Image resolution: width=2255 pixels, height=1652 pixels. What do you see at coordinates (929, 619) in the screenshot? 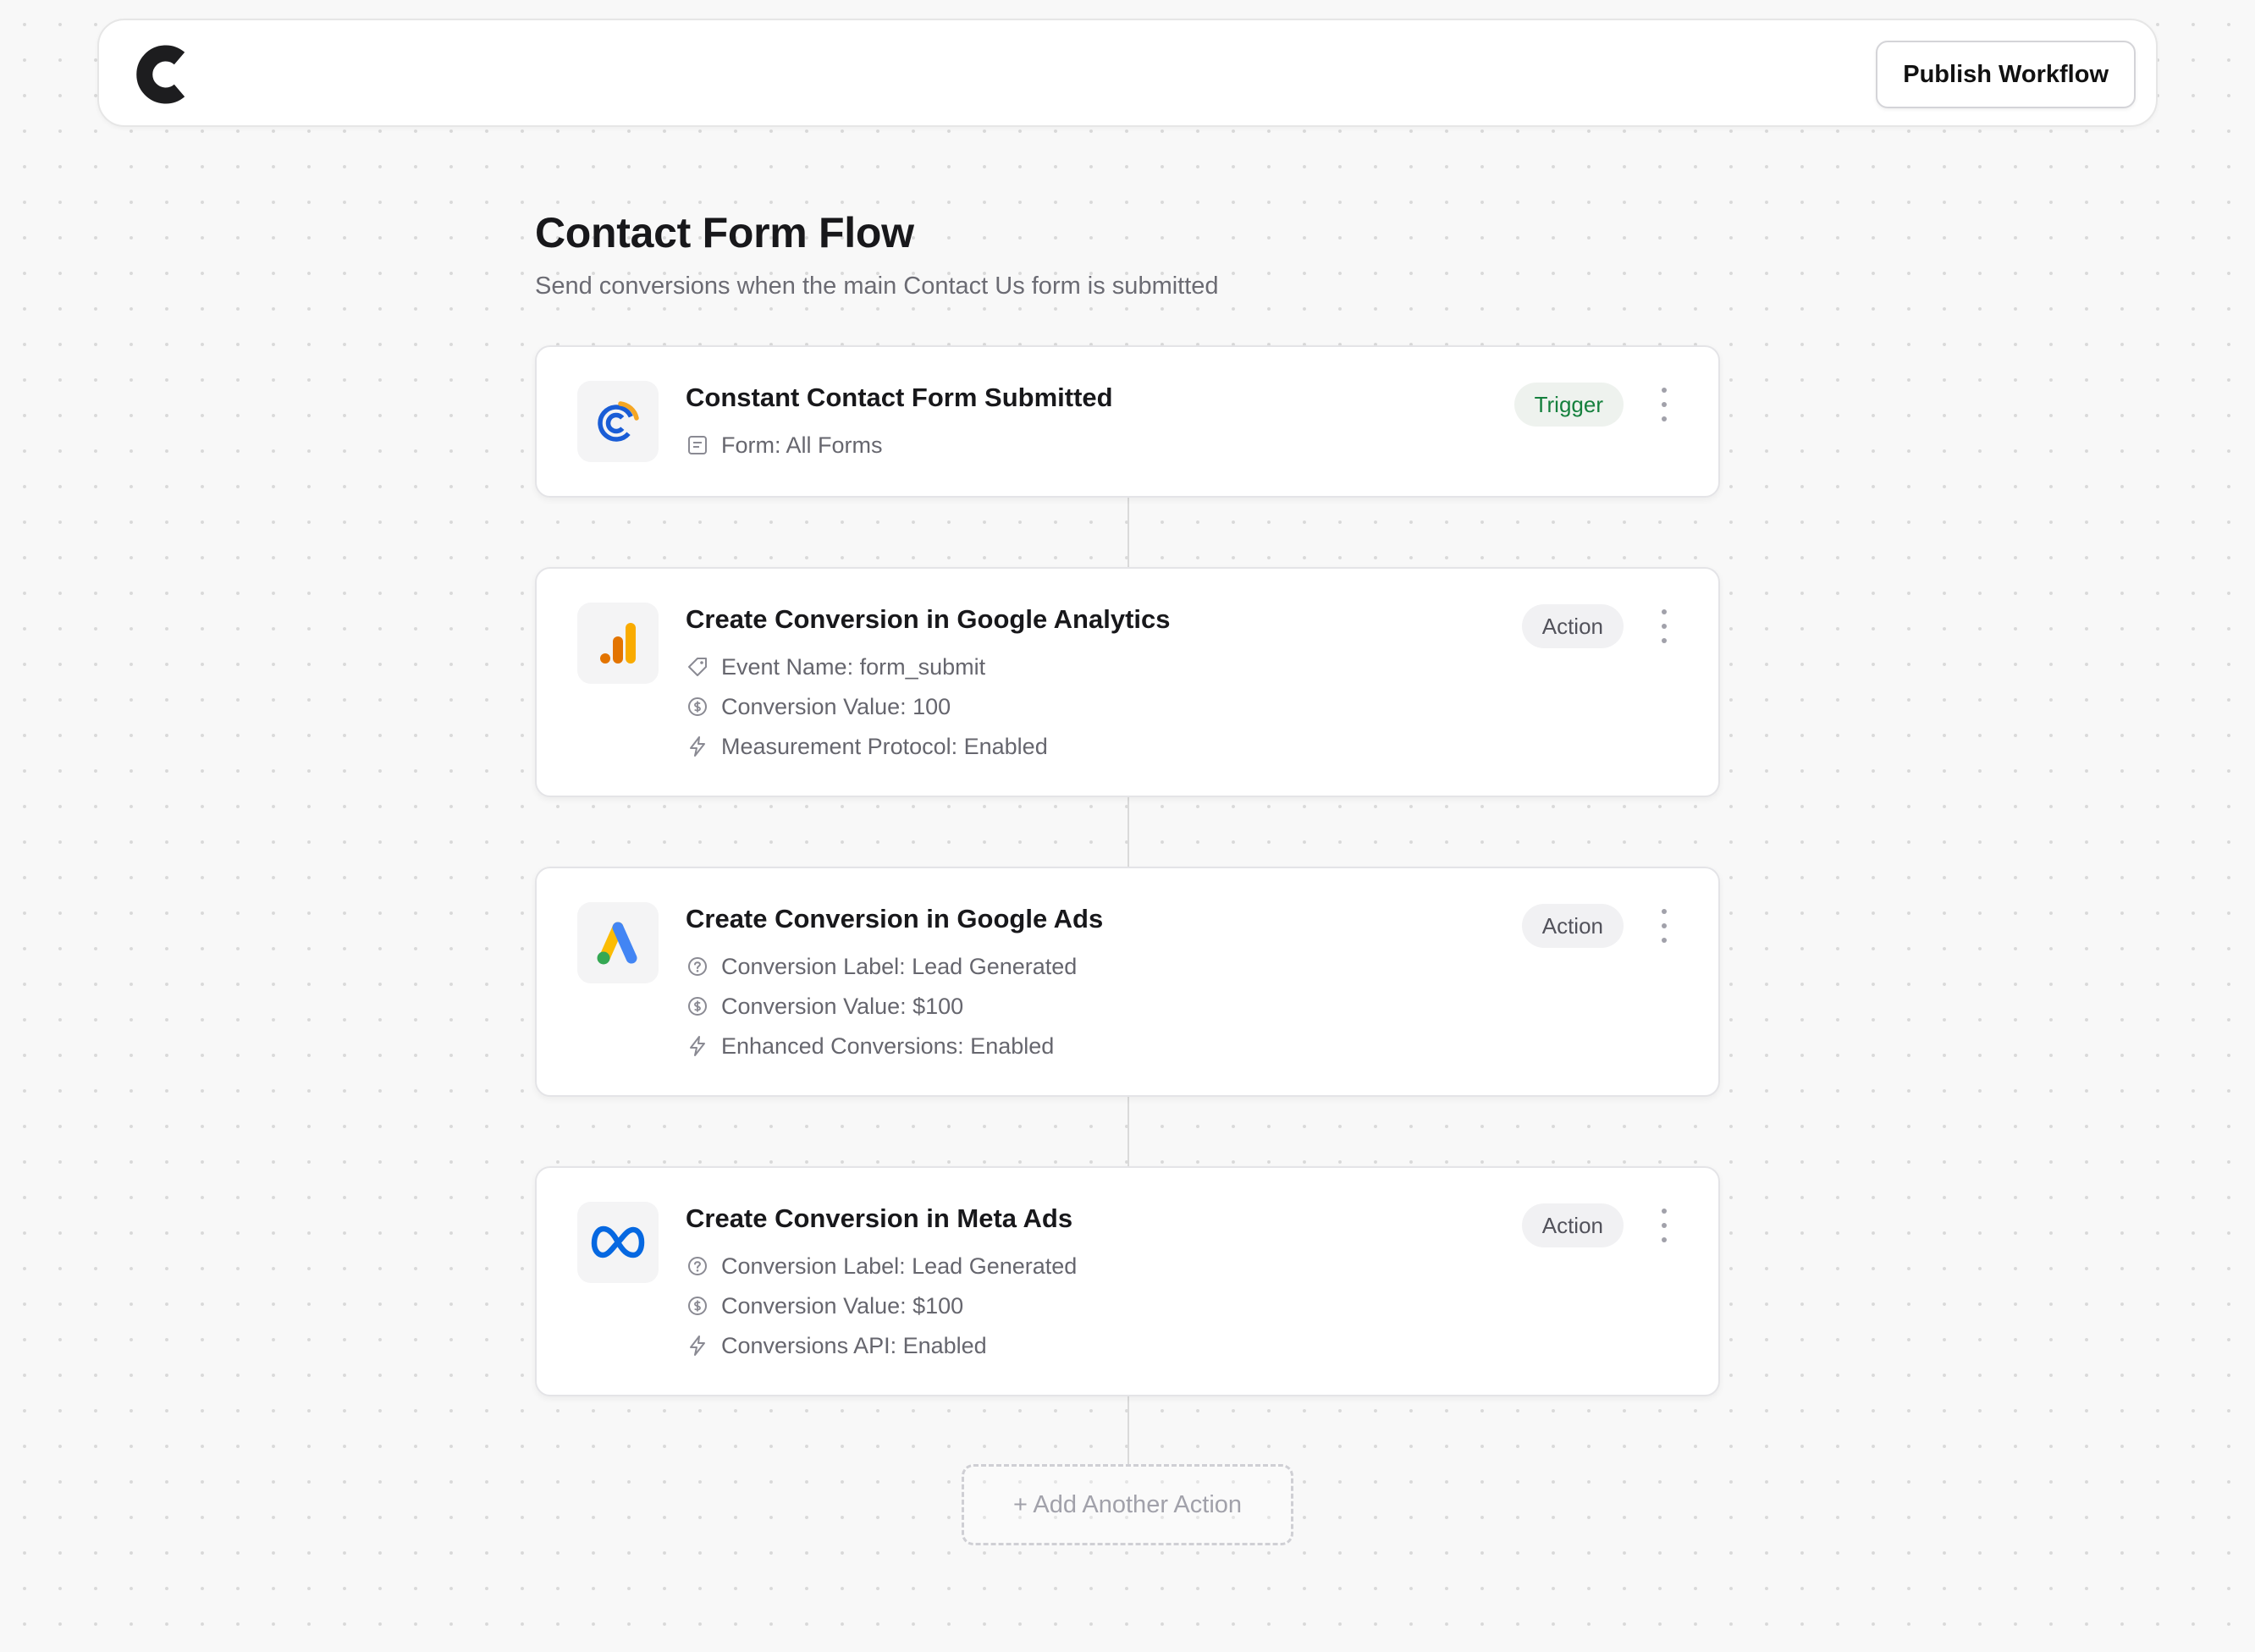
I see `step-title: Create Conversion in Google Analytics` at bounding box center [929, 619].